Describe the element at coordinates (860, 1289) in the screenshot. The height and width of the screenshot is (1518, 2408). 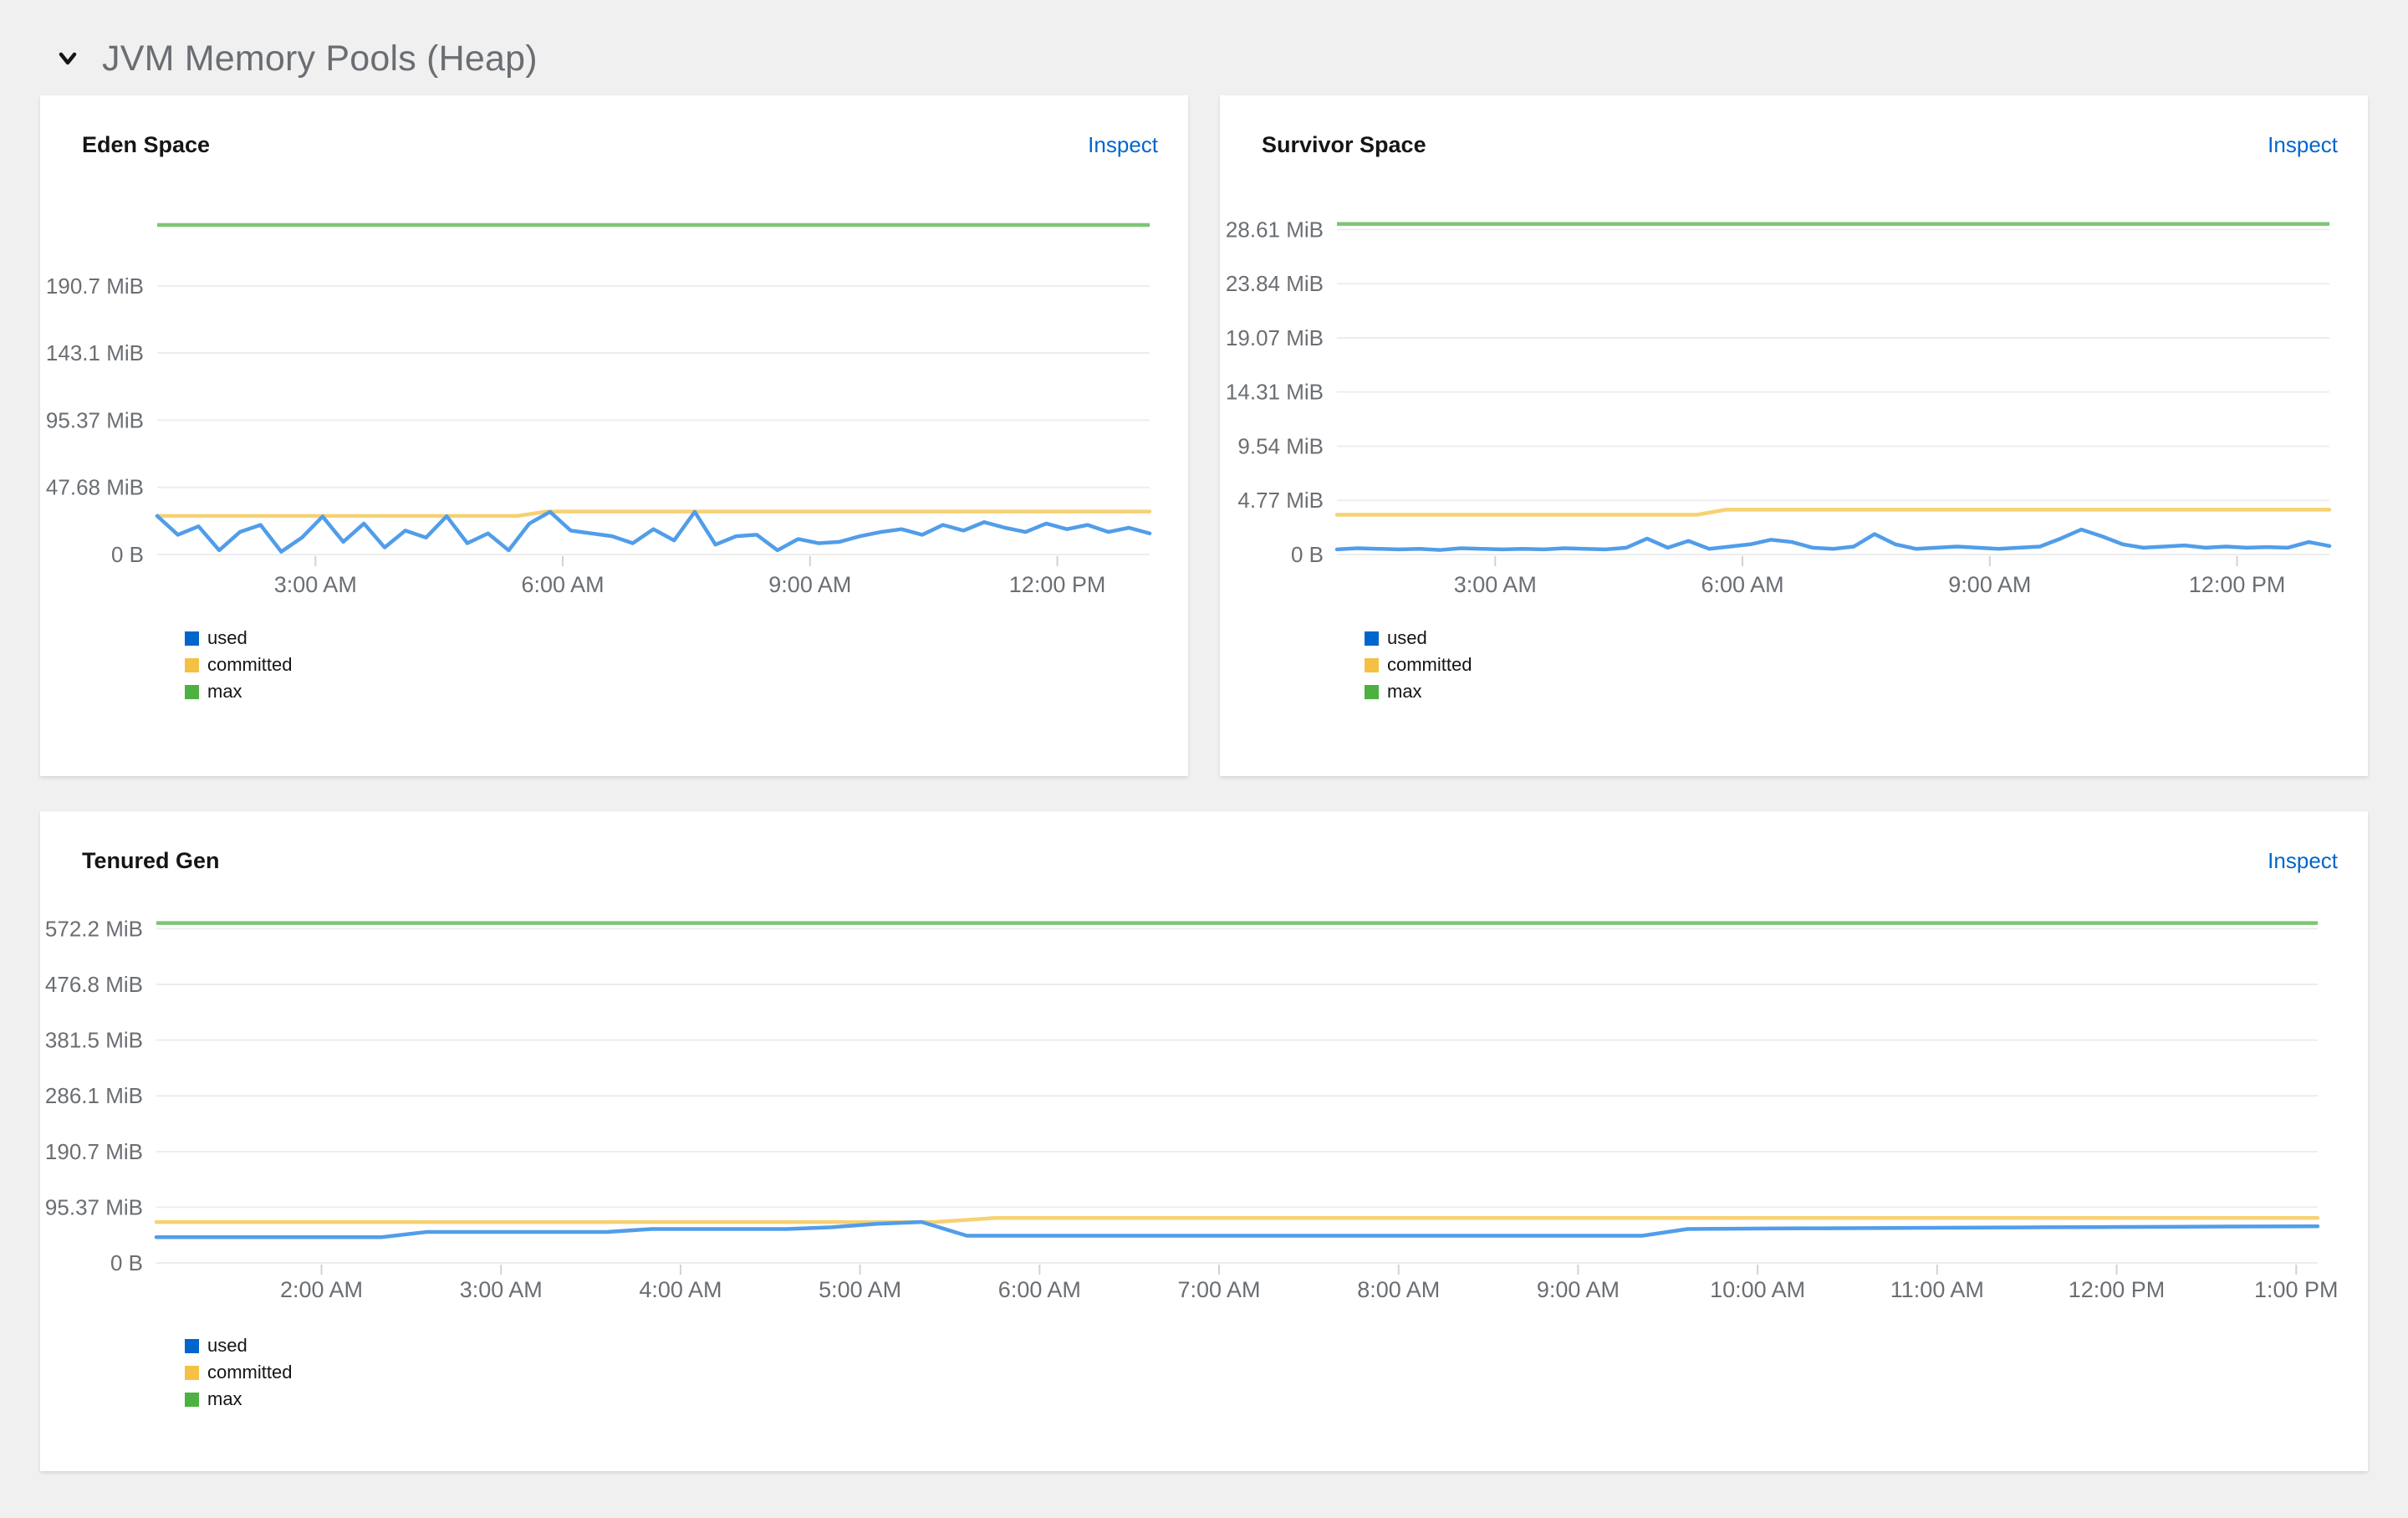
I see `x-axis-tick-label: 5:00 AM` at that location.